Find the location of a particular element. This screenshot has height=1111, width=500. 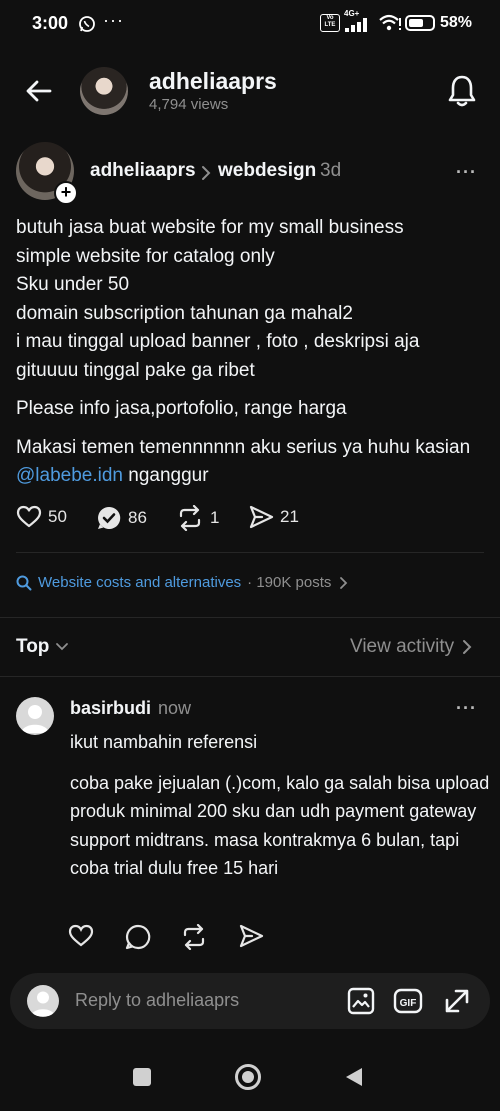

svg-text: GIF is located at coordinates (408, 1003).